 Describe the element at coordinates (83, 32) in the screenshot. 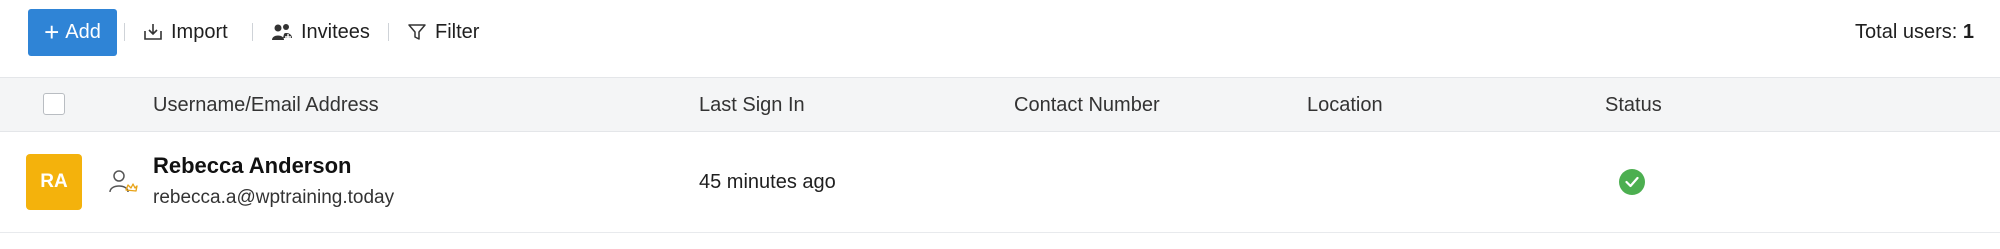

I see `add-button-label: Add` at that location.